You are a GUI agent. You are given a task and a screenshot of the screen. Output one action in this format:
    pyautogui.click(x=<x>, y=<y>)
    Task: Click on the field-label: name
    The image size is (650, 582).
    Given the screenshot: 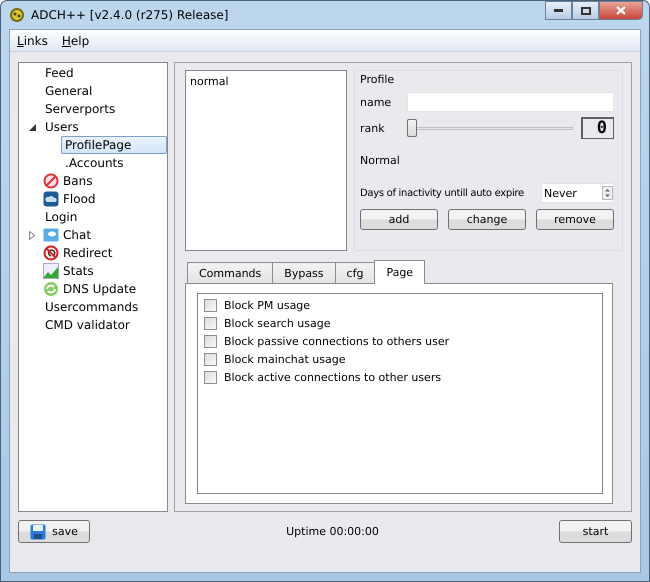 What is the action you would take?
    pyautogui.click(x=376, y=102)
    